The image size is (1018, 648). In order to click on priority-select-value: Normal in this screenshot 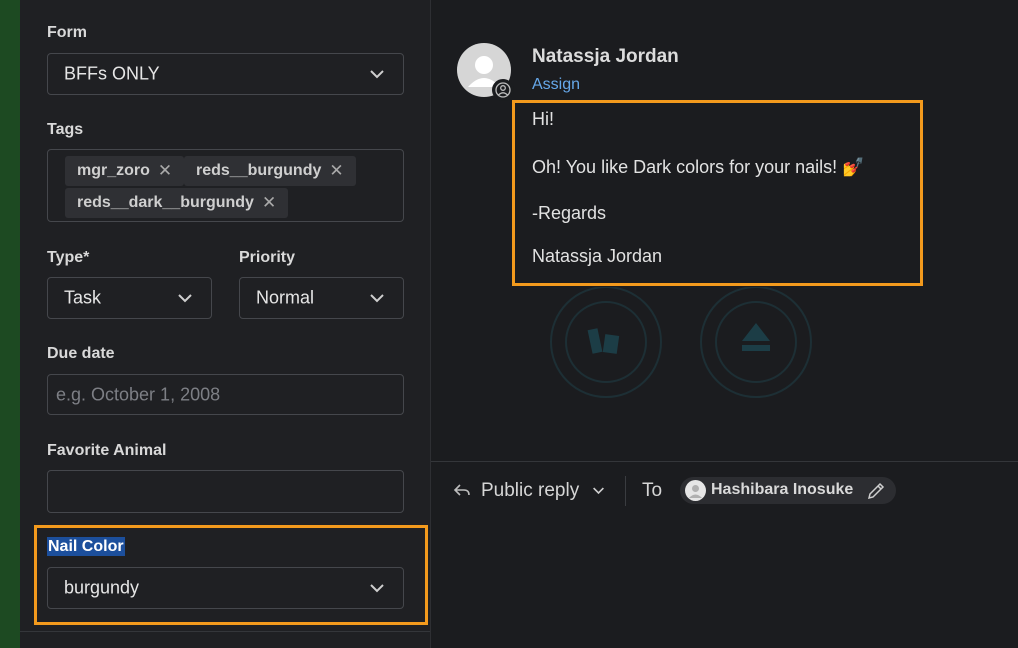, I will do `click(285, 297)`.